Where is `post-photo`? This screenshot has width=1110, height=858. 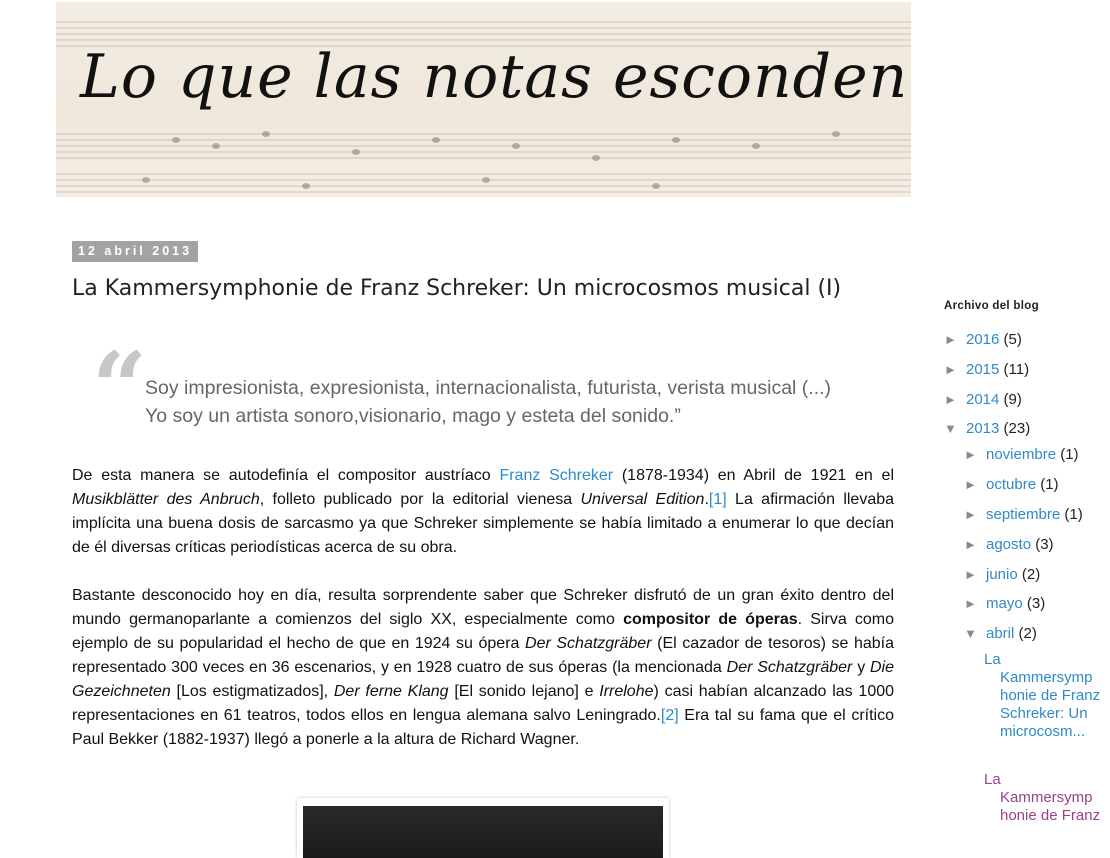
post-photo is located at coordinates (483, 828).